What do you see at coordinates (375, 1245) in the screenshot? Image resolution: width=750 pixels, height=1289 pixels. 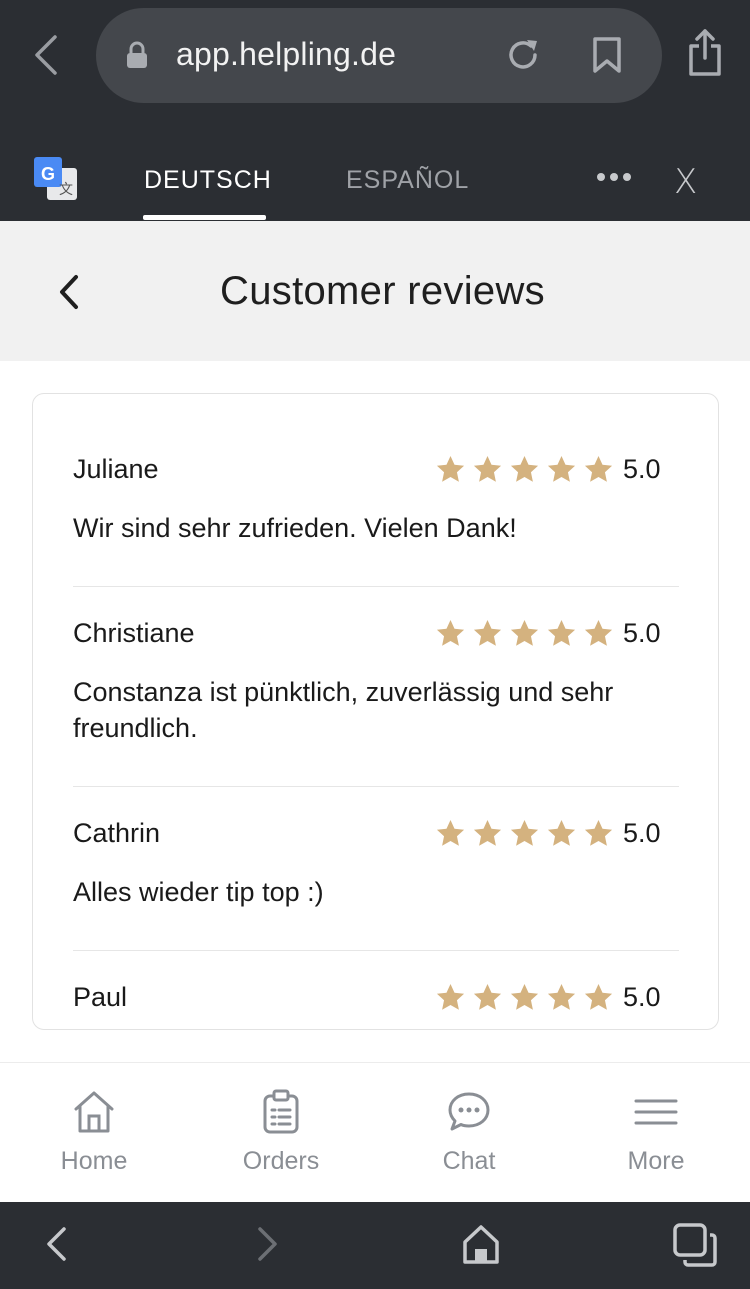 I see `browser-bottom-toolbar` at bounding box center [375, 1245].